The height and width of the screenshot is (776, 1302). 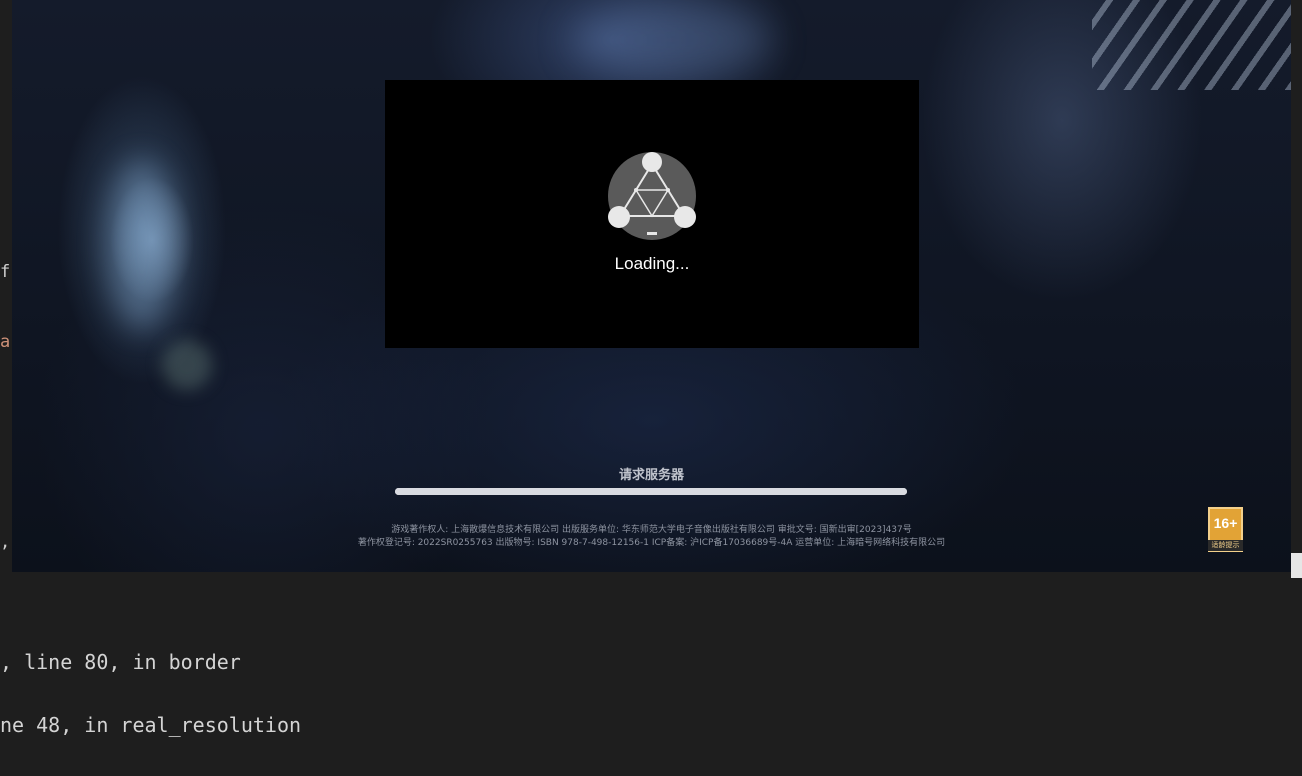 I want to click on editor-right-light-edge, so click(x=1296, y=565).